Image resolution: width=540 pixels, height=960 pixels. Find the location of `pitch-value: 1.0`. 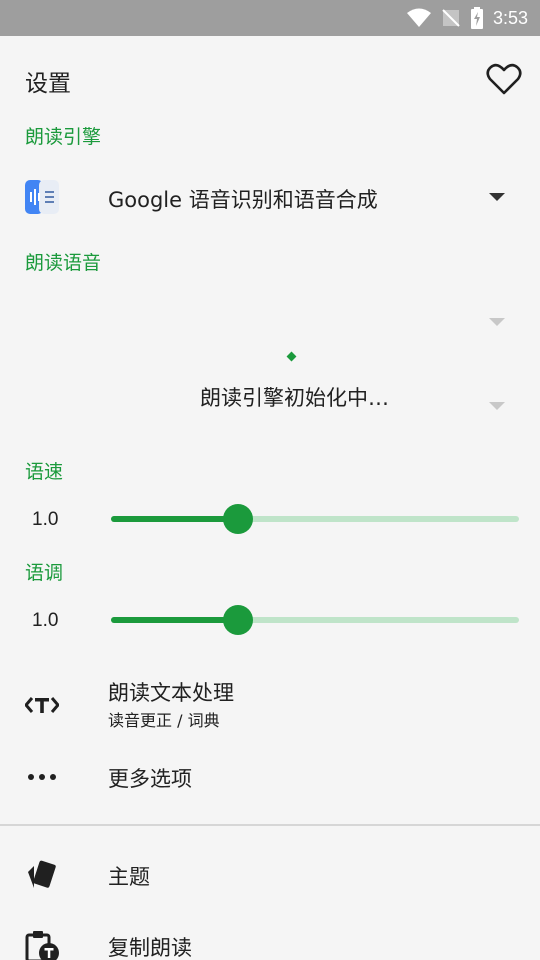

pitch-value: 1.0 is located at coordinates (45, 620).